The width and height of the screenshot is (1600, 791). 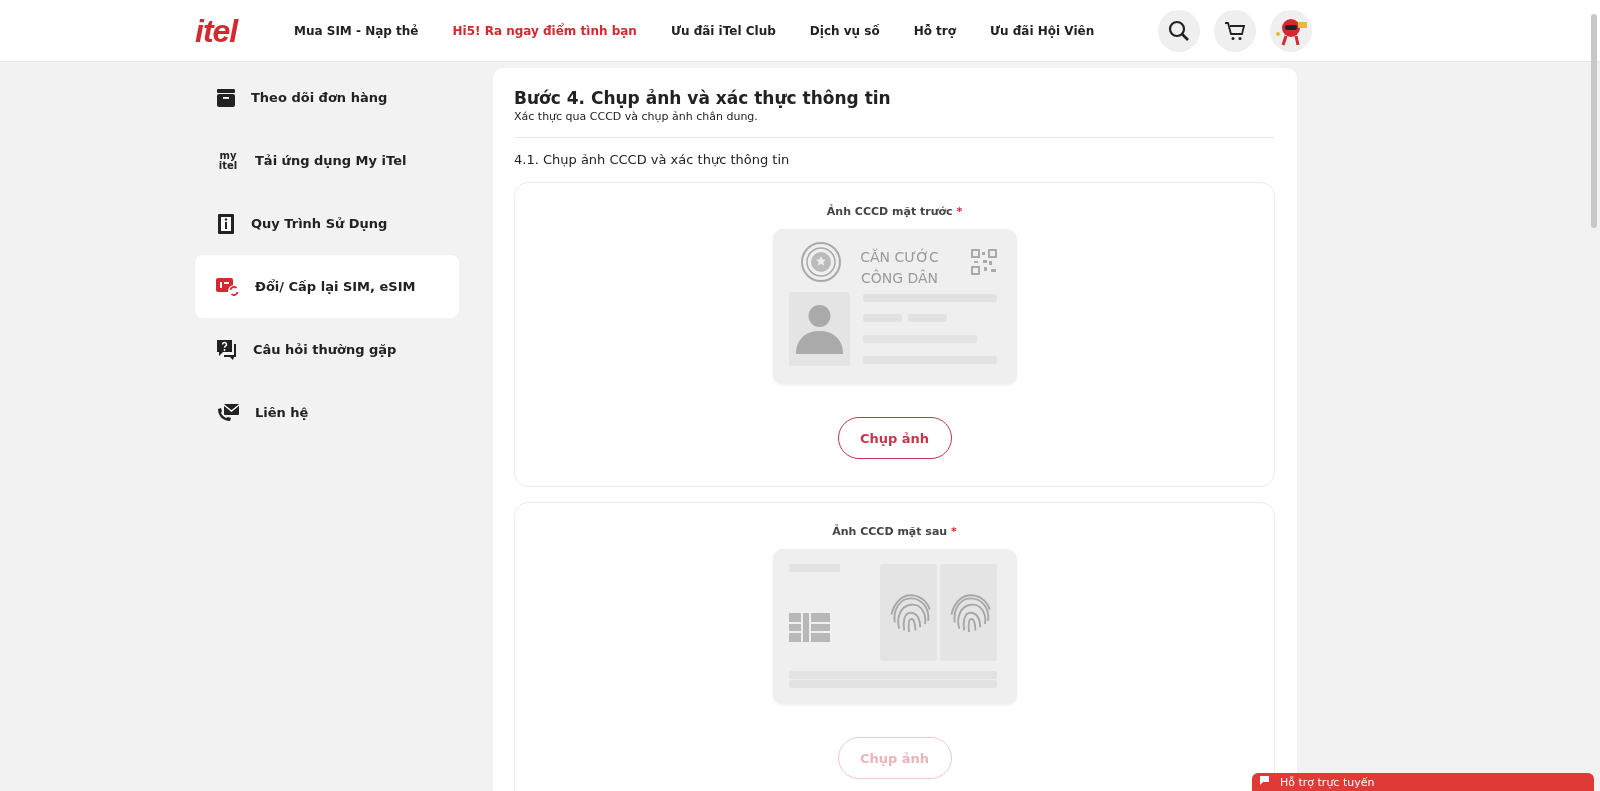 What do you see at coordinates (703, 98) in the screenshot?
I see `step-title: Bước 4. Chụp ảnh và xác thực thông tin` at bounding box center [703, 98].